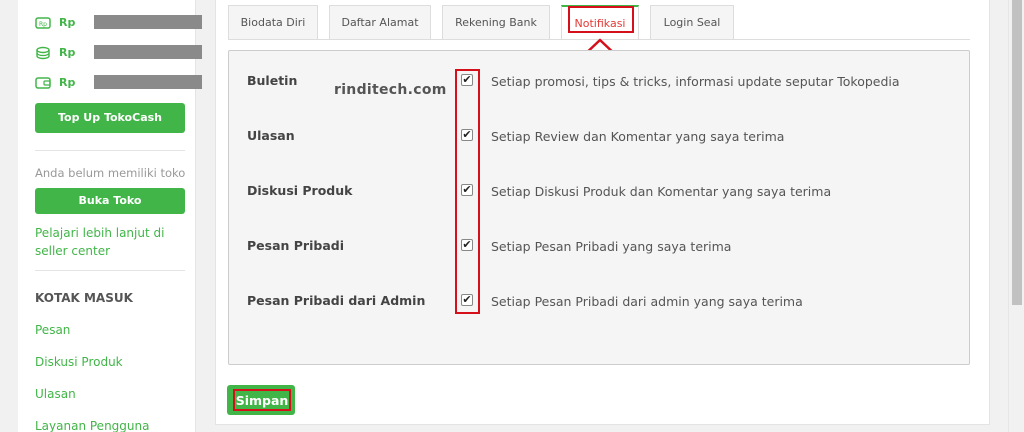 This screenshot has width=1024, height=432. What do you see at coordinates (467, 191) in the screenshot?
I see `checkbox-highlight-box` at bounding box center [467, 191].